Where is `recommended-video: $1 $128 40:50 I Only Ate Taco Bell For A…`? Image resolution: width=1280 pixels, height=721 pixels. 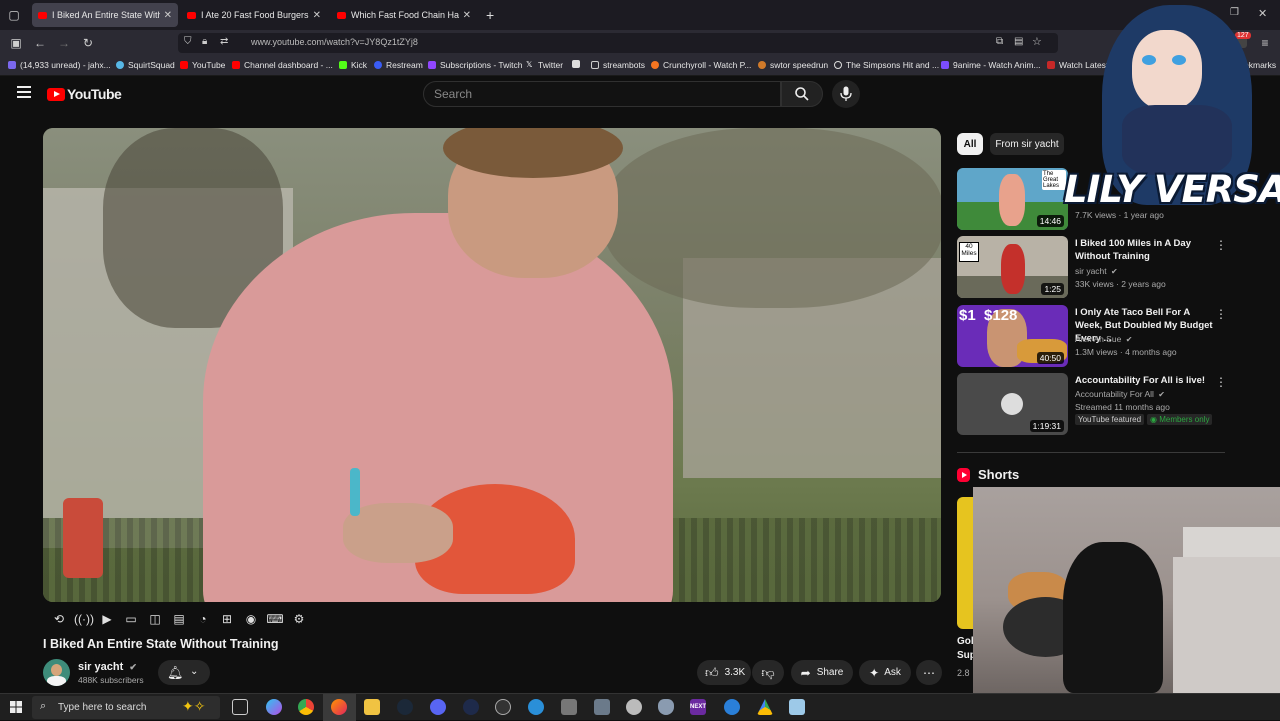 recommended-video: $1 $128 40:50 I Only Ate Taco Bell For A… is located at coordinates (1092, 337).